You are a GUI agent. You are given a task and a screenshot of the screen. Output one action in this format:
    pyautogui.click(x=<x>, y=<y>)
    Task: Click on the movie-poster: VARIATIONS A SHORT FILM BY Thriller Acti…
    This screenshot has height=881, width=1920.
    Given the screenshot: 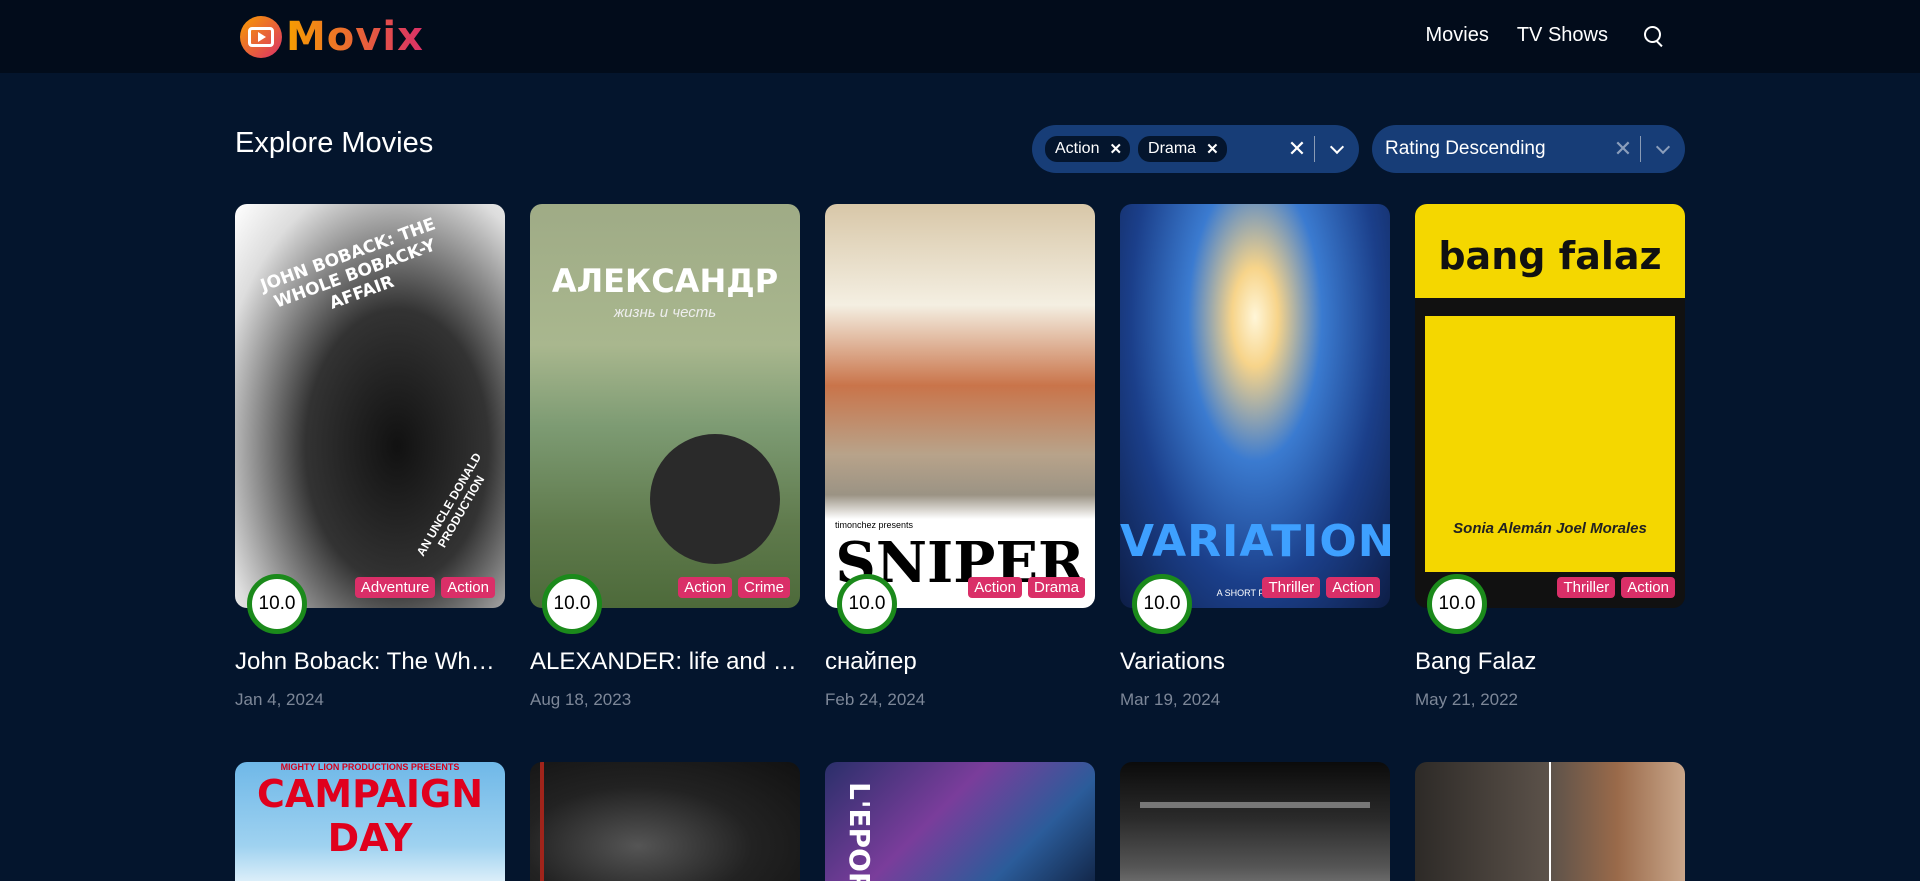 What is the action you would take?
    pyautogui.click(x=1255, y=419)
    